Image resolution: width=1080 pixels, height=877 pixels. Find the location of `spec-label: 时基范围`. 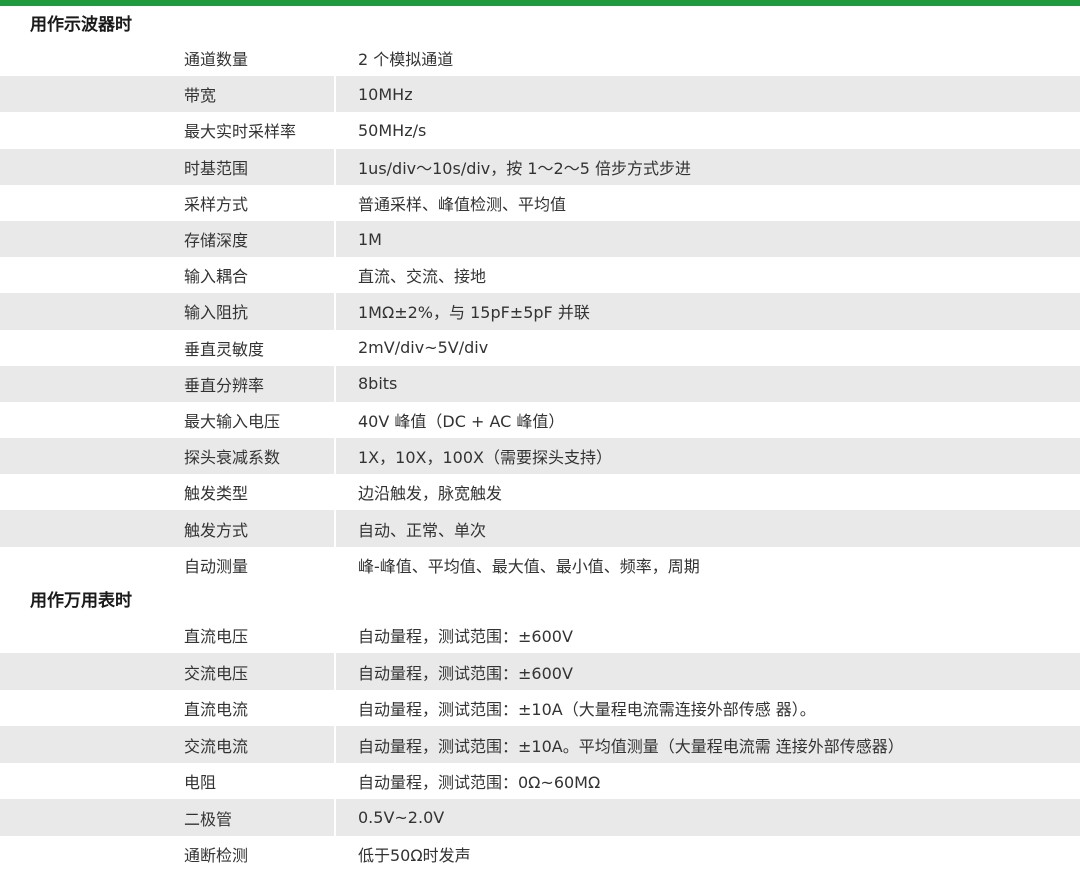

spec-label: 时基范围 is located at coordinates (168, 166).